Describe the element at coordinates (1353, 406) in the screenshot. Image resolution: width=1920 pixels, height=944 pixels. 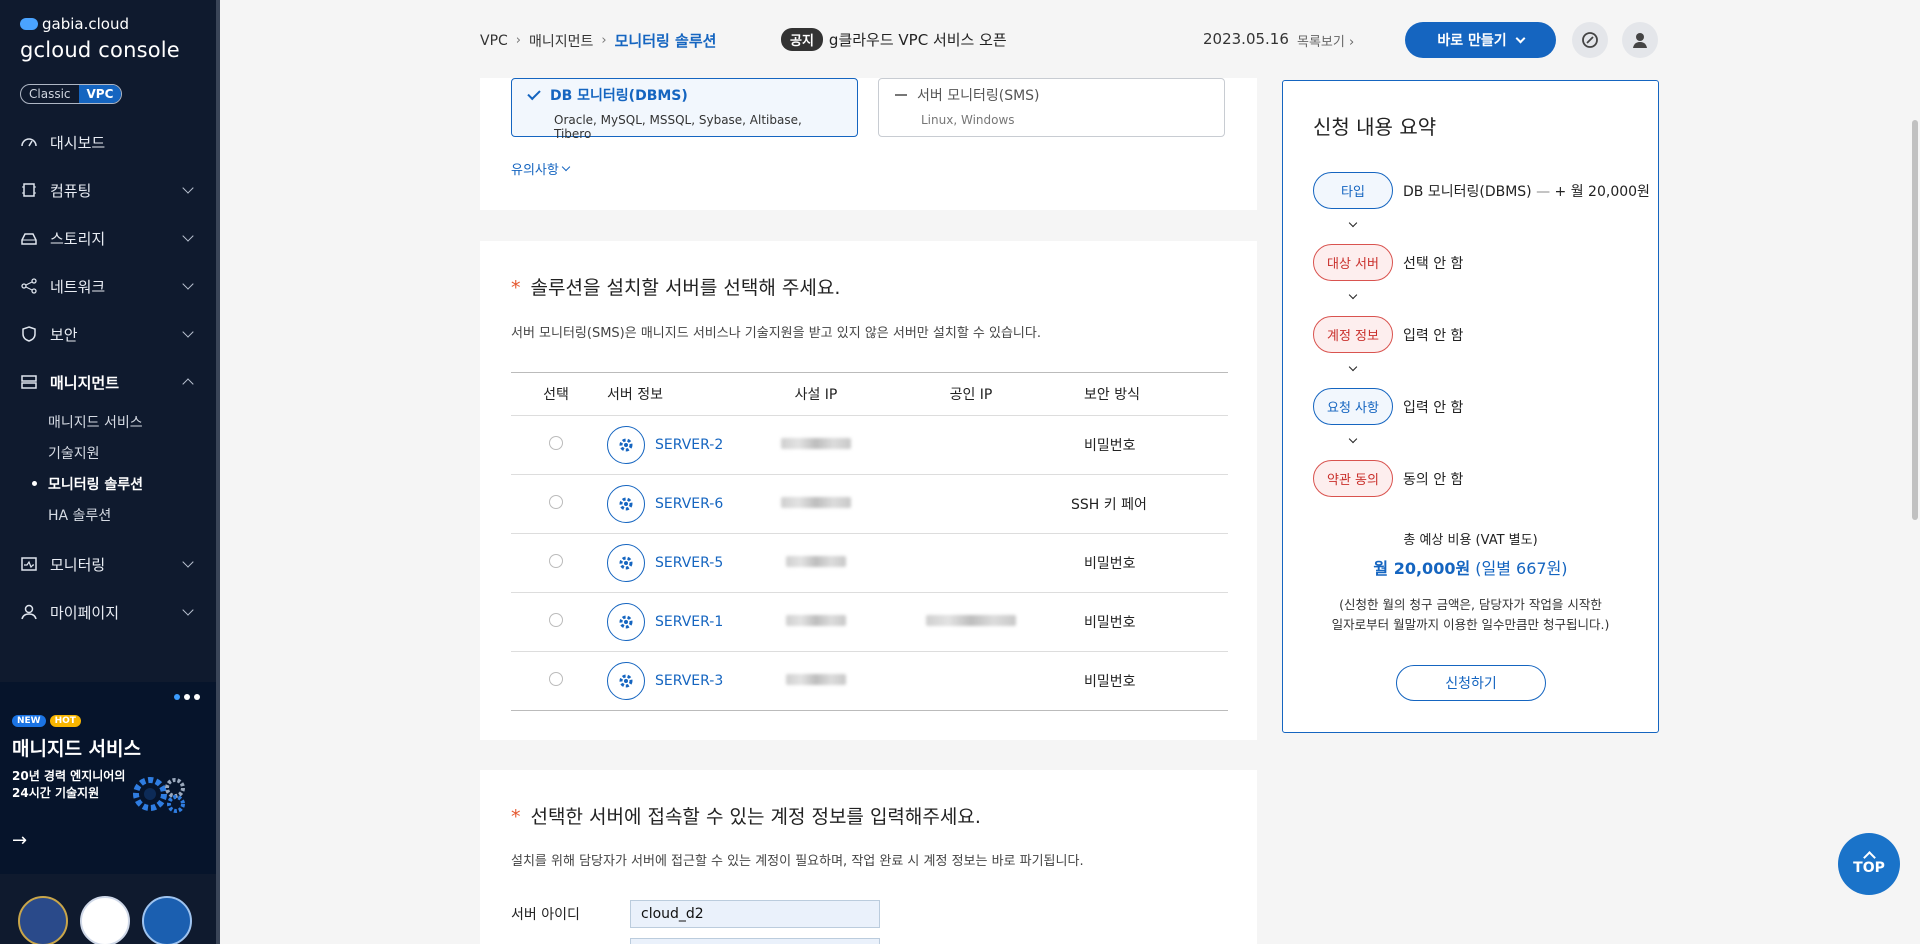
I see `step-pill-request: 요청 사항` at that location.